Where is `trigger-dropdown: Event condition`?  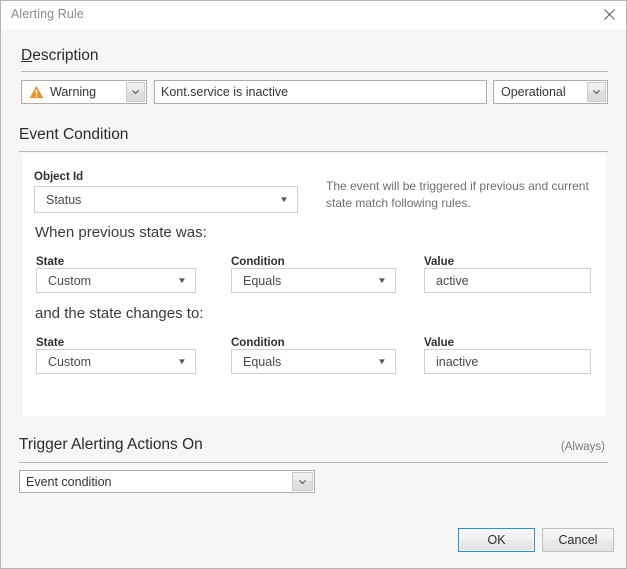
trigger-dropdown: Event condition is located at coordinates (167, 481).